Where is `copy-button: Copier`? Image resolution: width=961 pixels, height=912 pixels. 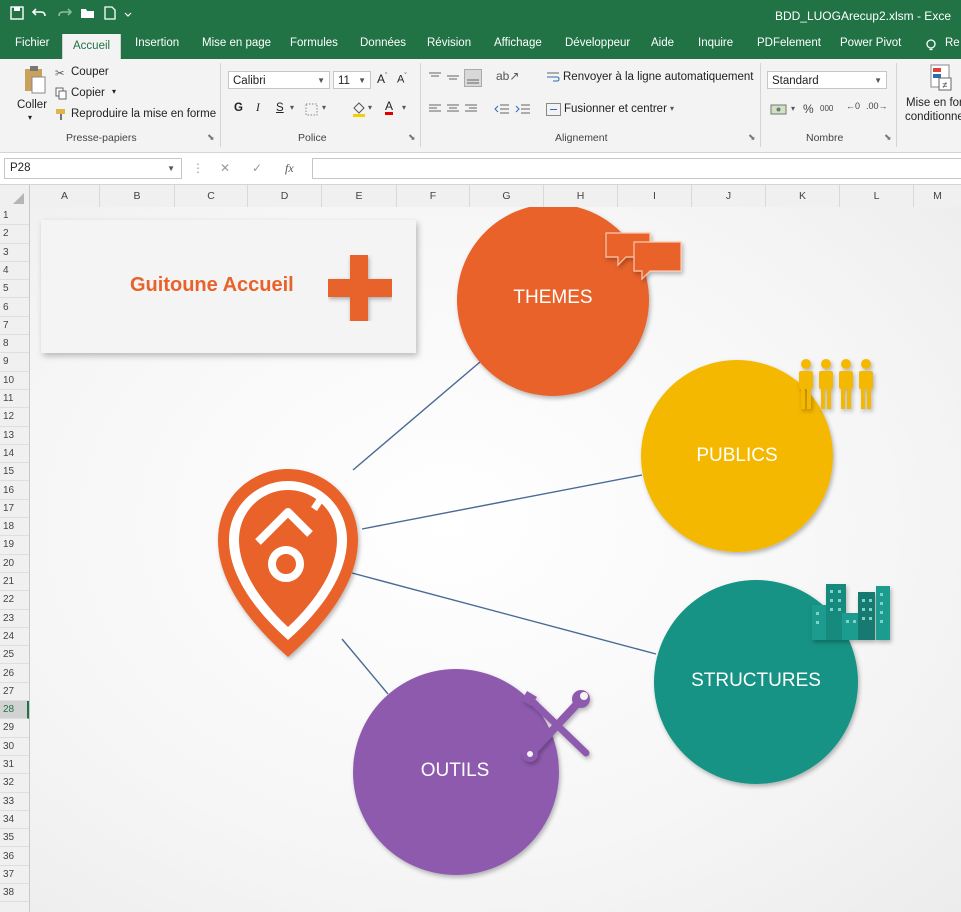
copy-button: Copier is located at coordinates (88, 93).